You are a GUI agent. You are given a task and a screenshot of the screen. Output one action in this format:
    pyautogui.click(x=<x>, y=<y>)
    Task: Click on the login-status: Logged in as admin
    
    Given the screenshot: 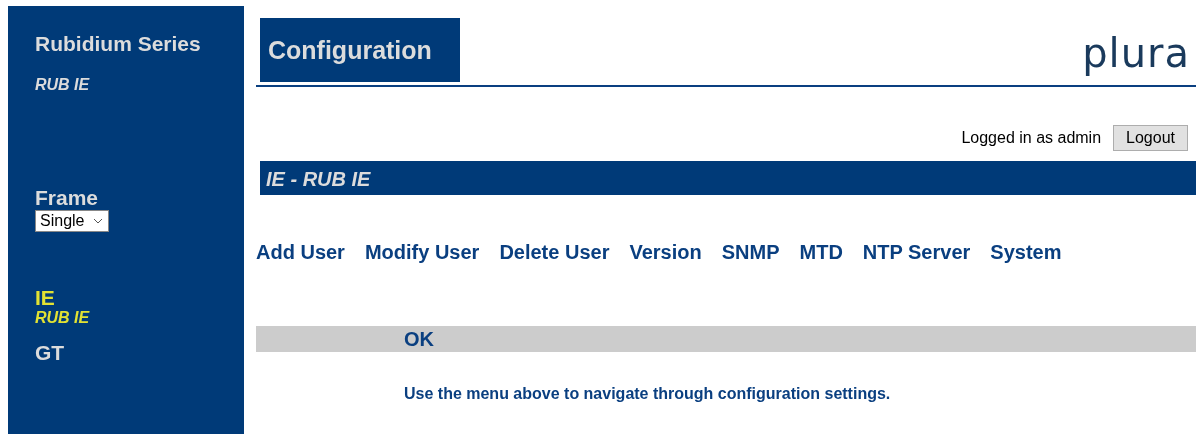 What is the action you would take?
    pyautogui.click(x=1031, y=138)
    